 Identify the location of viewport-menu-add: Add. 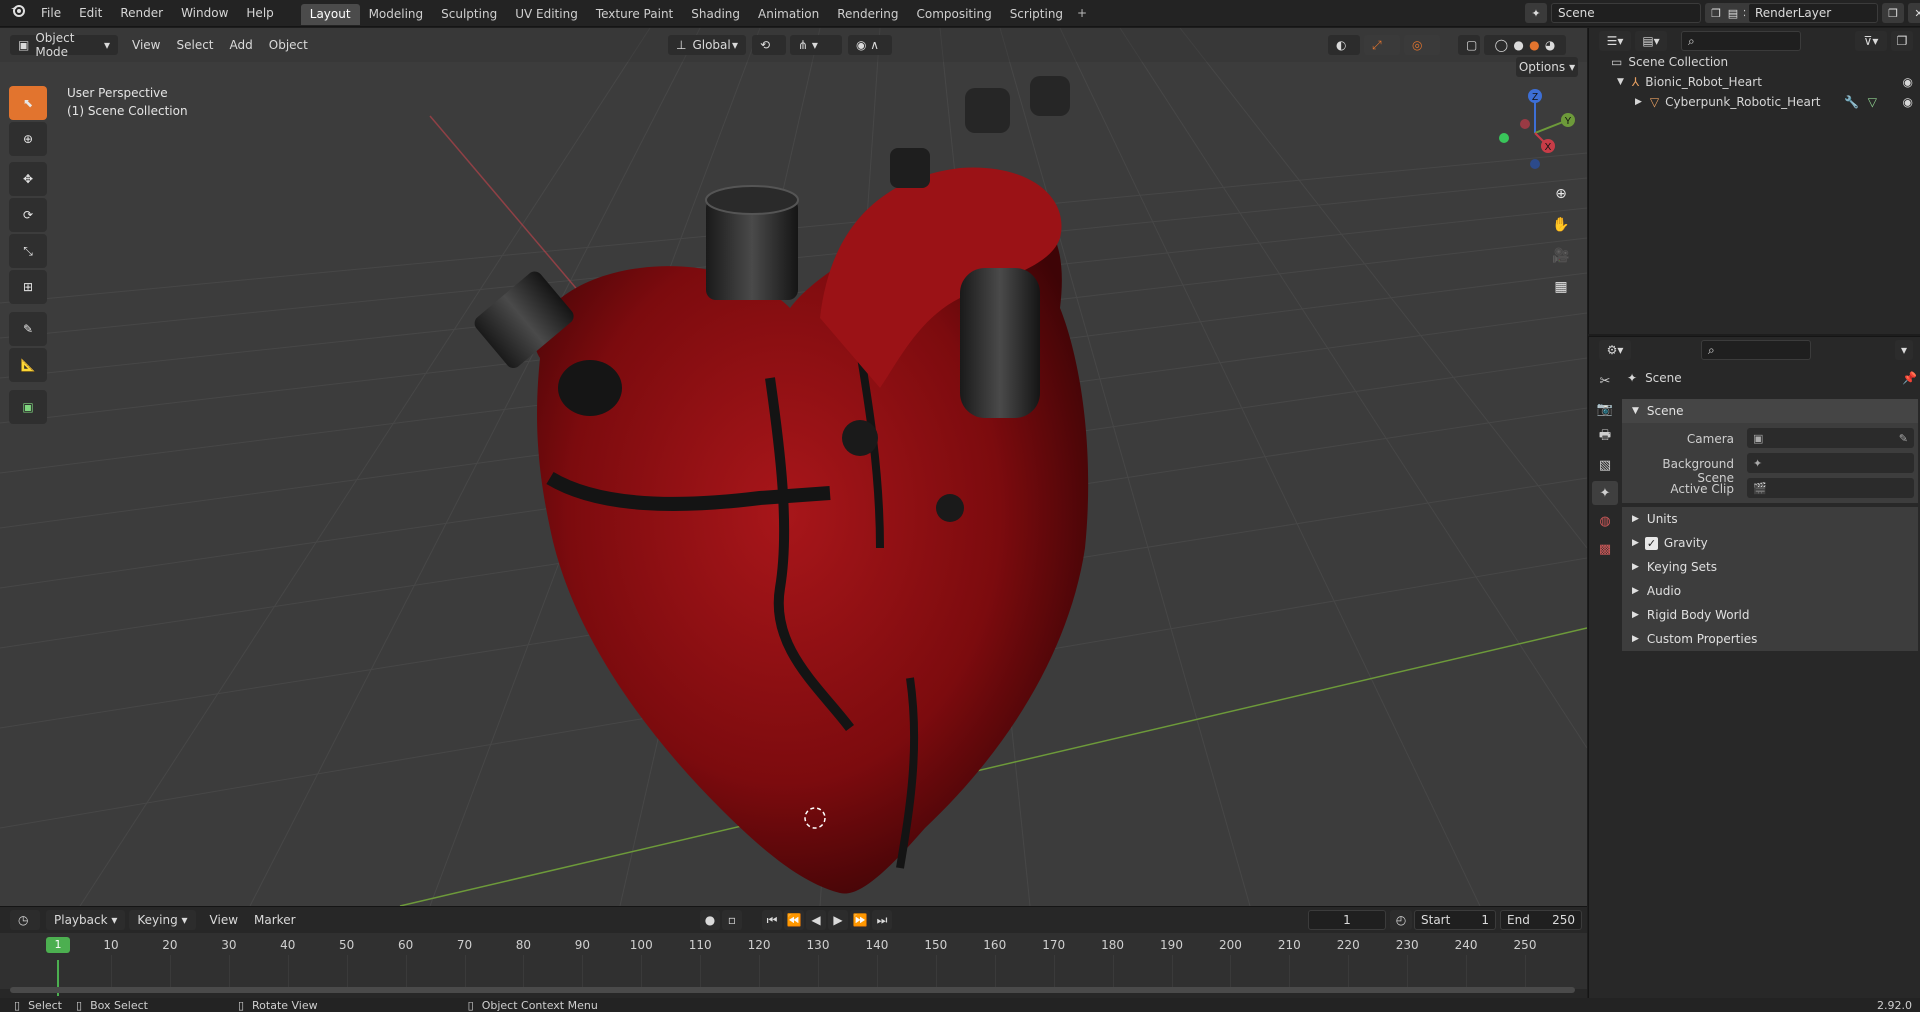
(241, 45).